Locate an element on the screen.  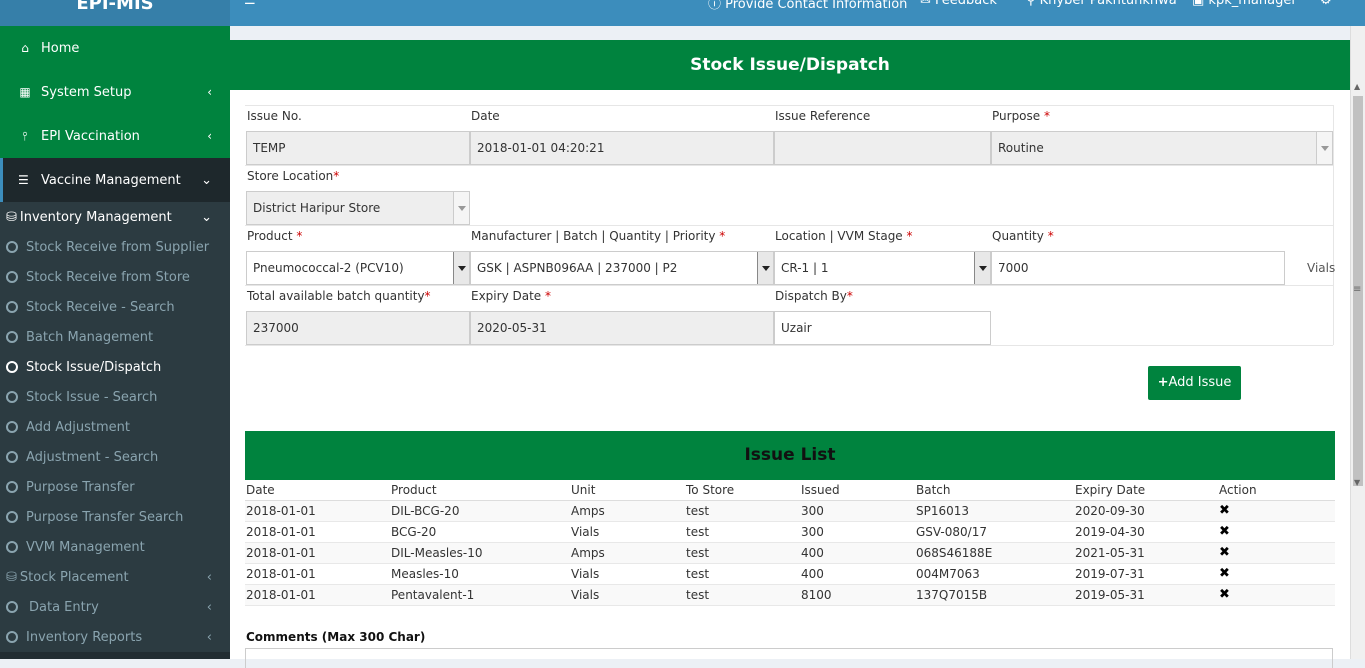
scroll-down-icon: ▼ is located at coordinates (1357, 482).